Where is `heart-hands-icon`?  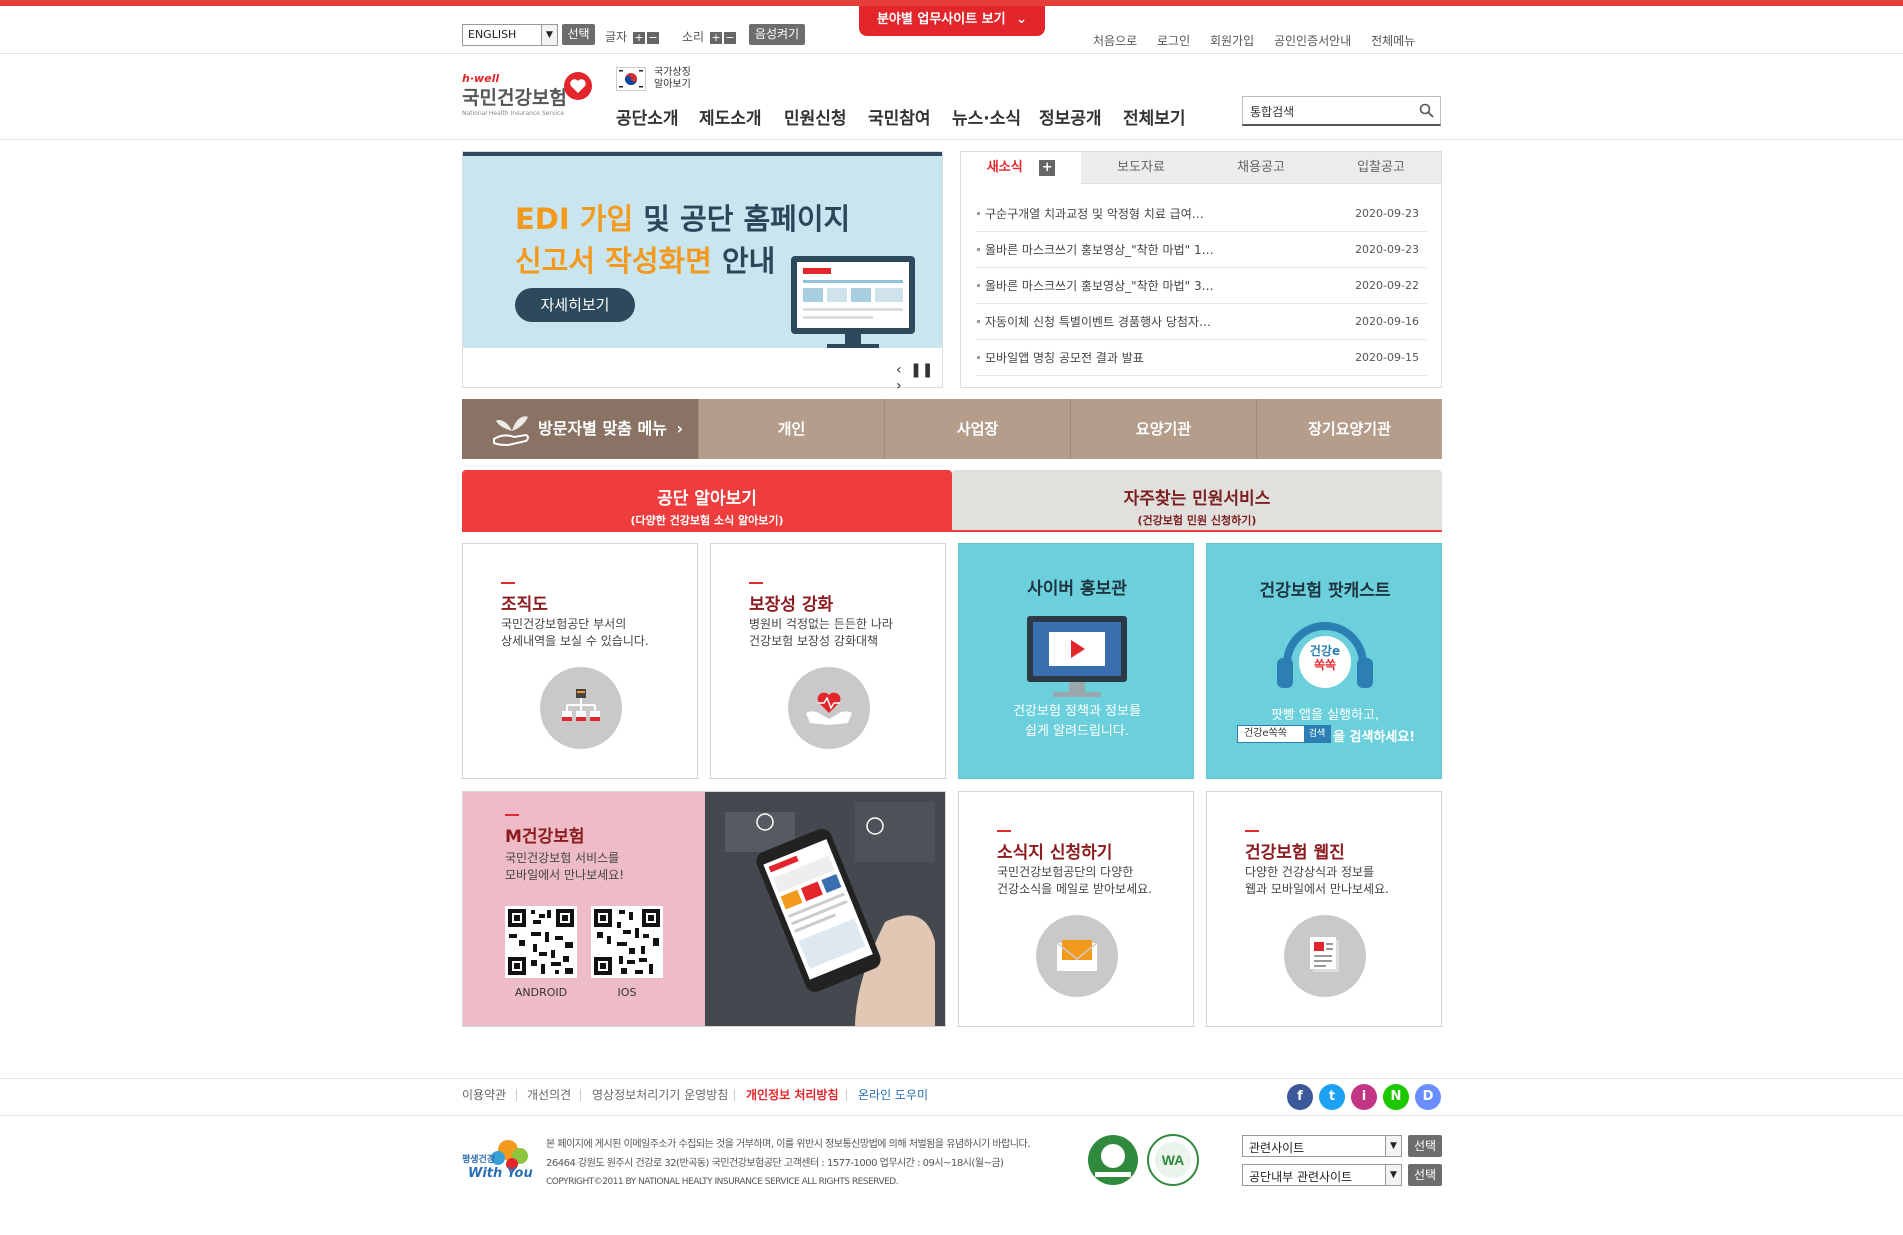 heart-hands-icon is located at coordinates (829, 708).